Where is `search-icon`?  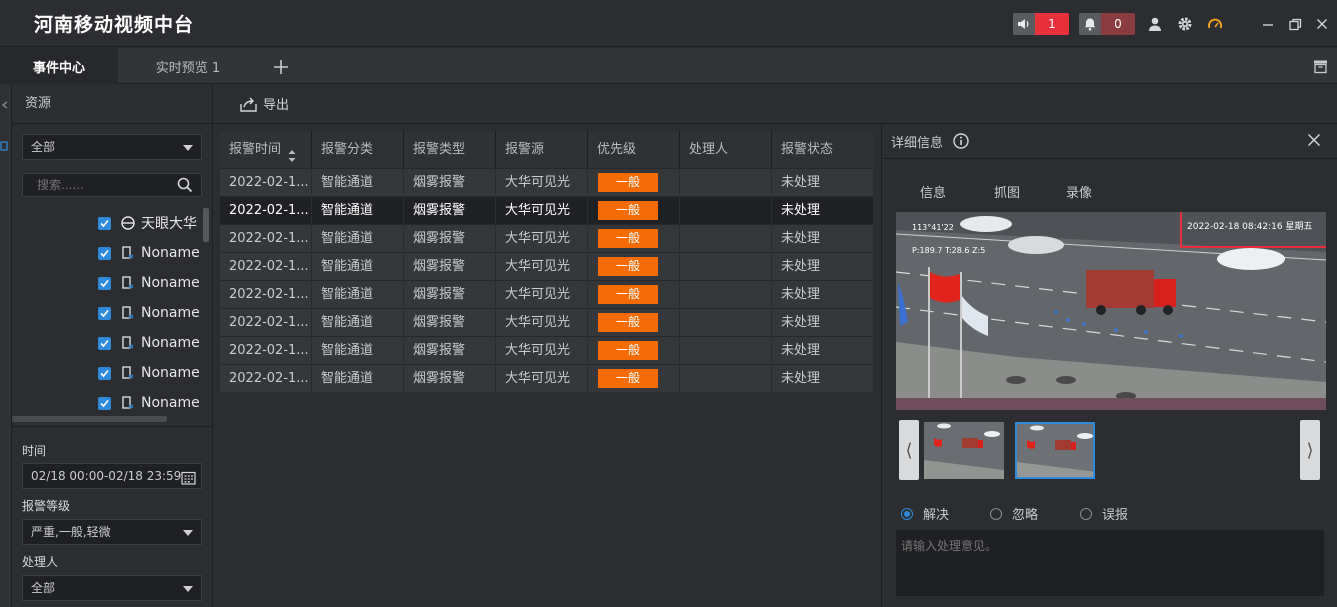
search-icon is located at coordinates (185, 187).